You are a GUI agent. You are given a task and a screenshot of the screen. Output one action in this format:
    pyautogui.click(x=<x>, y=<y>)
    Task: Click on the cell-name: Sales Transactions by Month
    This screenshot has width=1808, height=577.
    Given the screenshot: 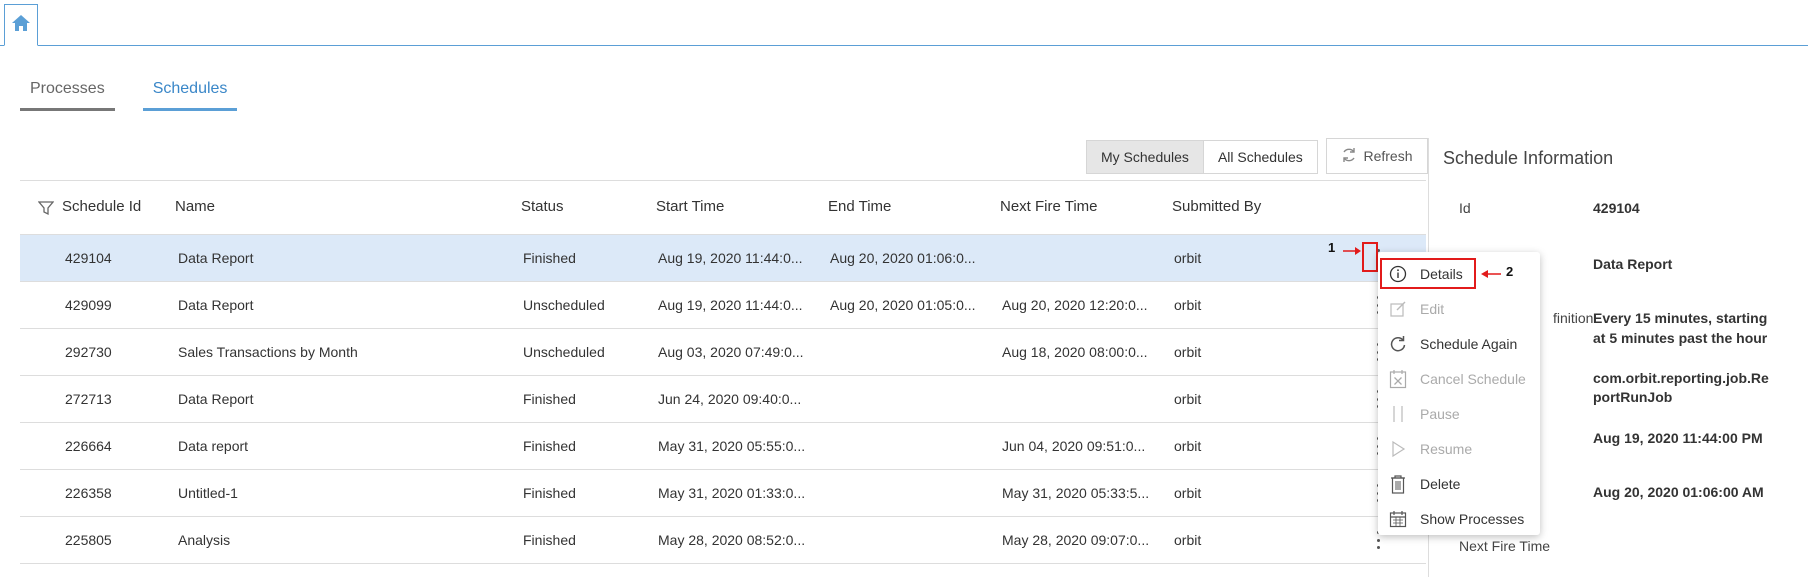 What is the action you would take?
    pyautogui.click(x=268, y=352)
    